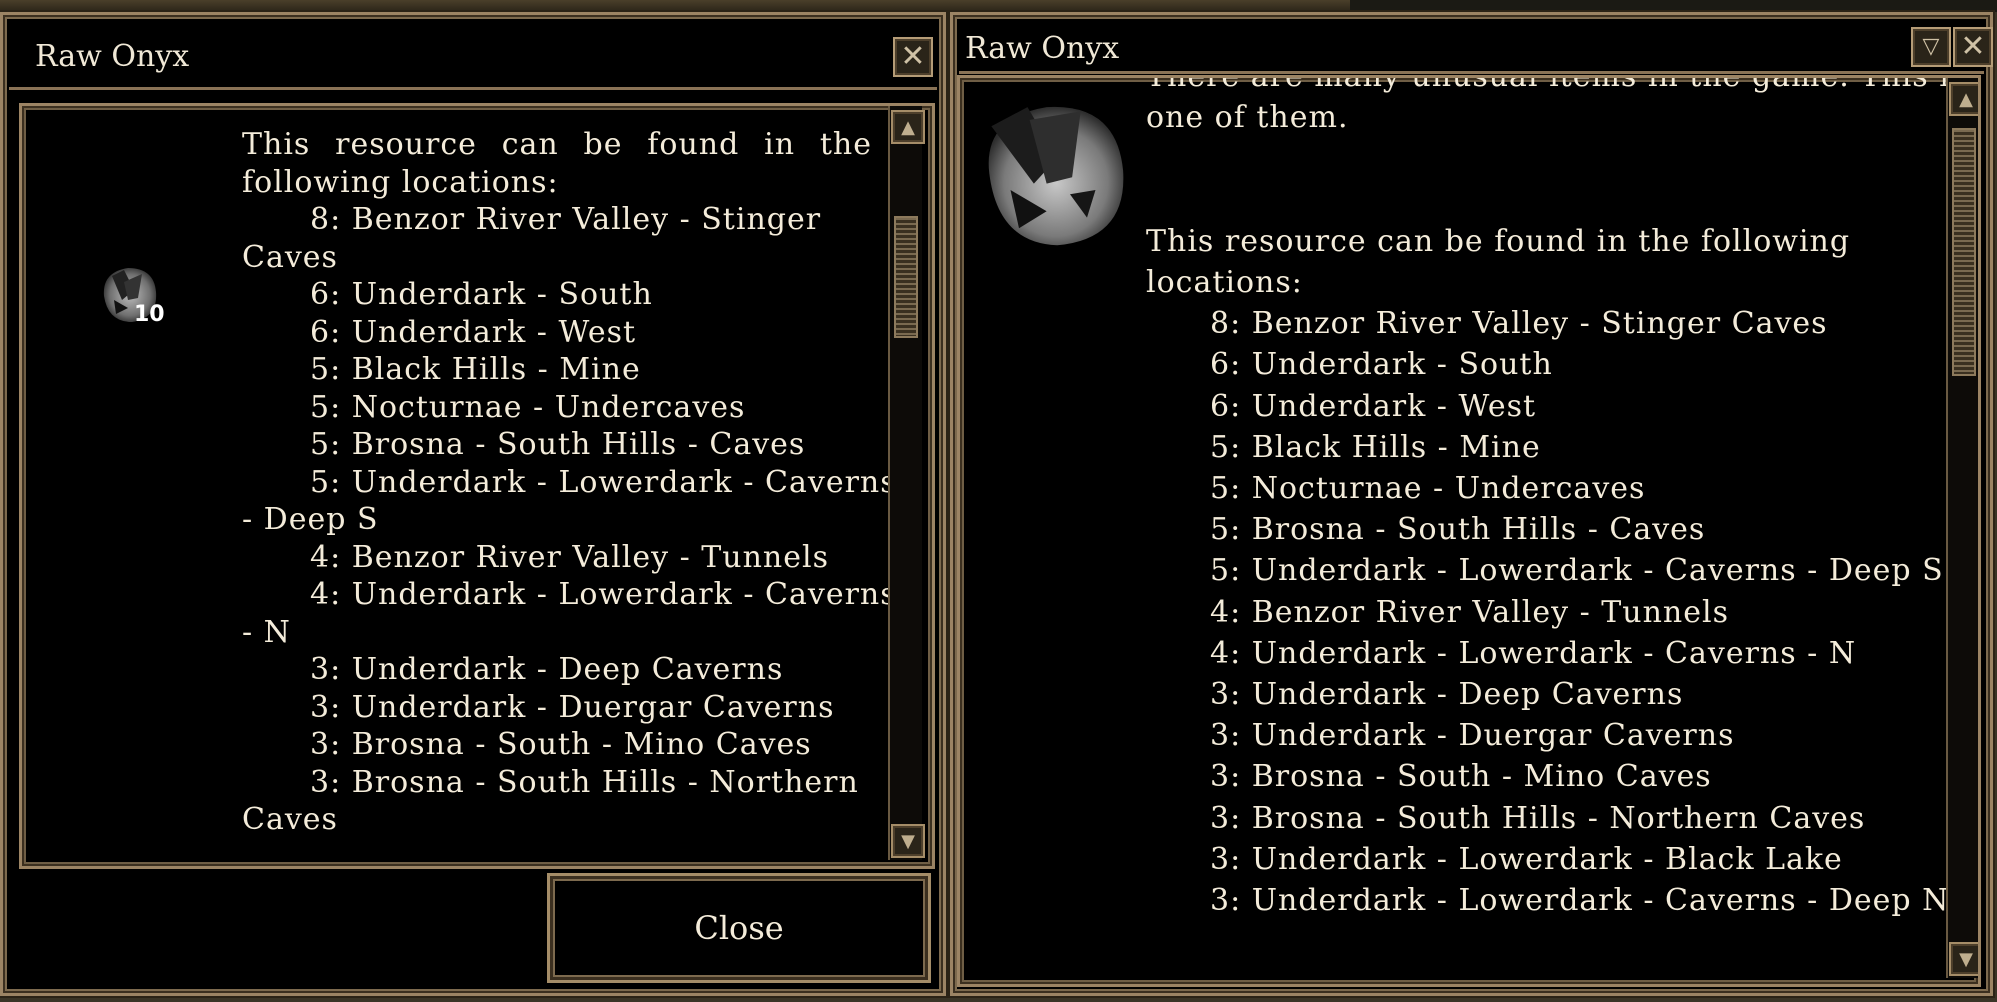 The height and width of the screenshot is (1002, 1997). What do you see at coordinates (149, 314) in the screenshot?
I see `item-quantity: 10` at bounding box center [149, 314].